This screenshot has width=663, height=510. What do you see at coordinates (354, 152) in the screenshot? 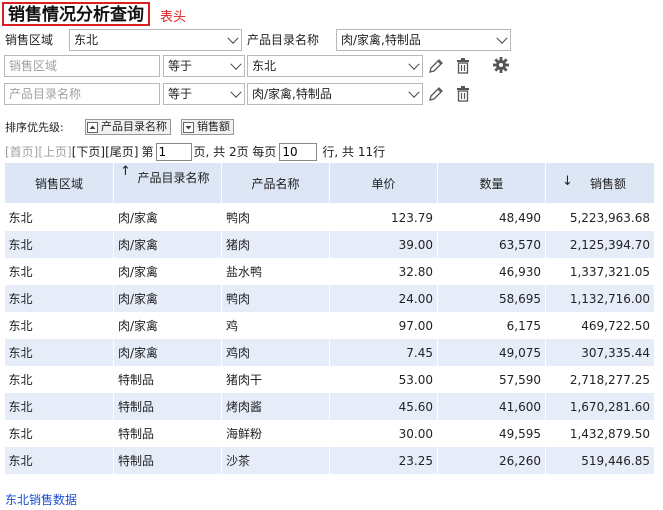
I see `total-rows-text: 行, 共 11行` at bounding box center [354, 152].